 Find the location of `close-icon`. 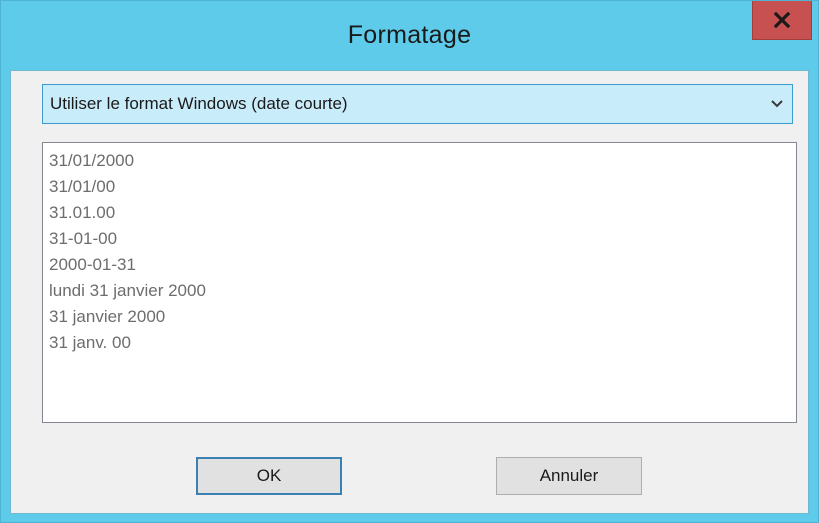

close-icon is located at coordinates (782, 20).